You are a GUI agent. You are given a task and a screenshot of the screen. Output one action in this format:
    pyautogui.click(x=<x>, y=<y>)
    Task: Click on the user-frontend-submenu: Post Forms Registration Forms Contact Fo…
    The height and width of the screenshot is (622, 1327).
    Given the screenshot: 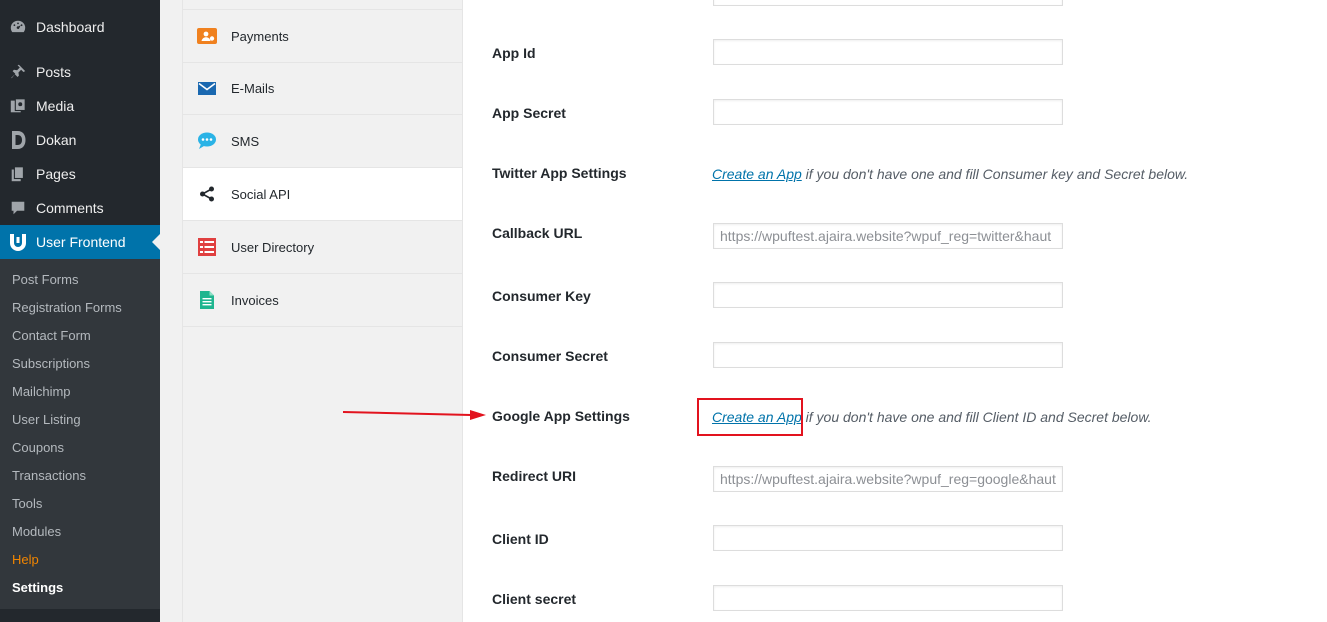 What is the action you would take?
    pyautogui.click(x=80, y=434)
    